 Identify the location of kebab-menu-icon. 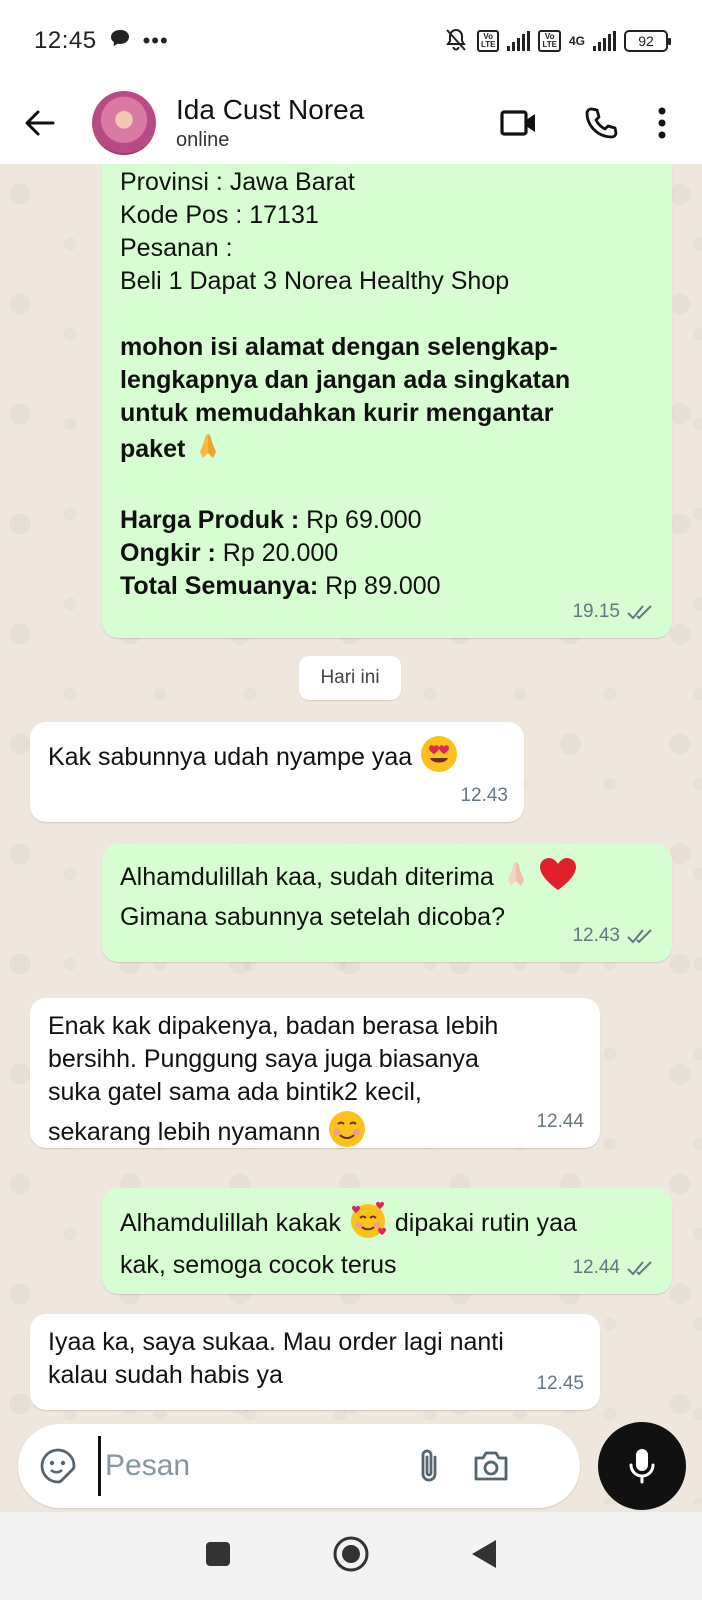
(662, 123).